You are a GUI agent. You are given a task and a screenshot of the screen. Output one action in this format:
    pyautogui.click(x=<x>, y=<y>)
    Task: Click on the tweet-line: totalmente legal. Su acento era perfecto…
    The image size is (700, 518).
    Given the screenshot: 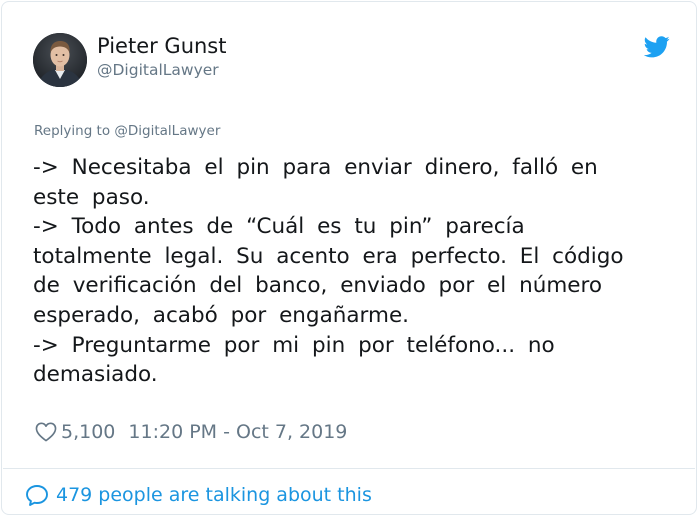 What is the action you would take?
    pyautogui.click(x=328, y=256)
    